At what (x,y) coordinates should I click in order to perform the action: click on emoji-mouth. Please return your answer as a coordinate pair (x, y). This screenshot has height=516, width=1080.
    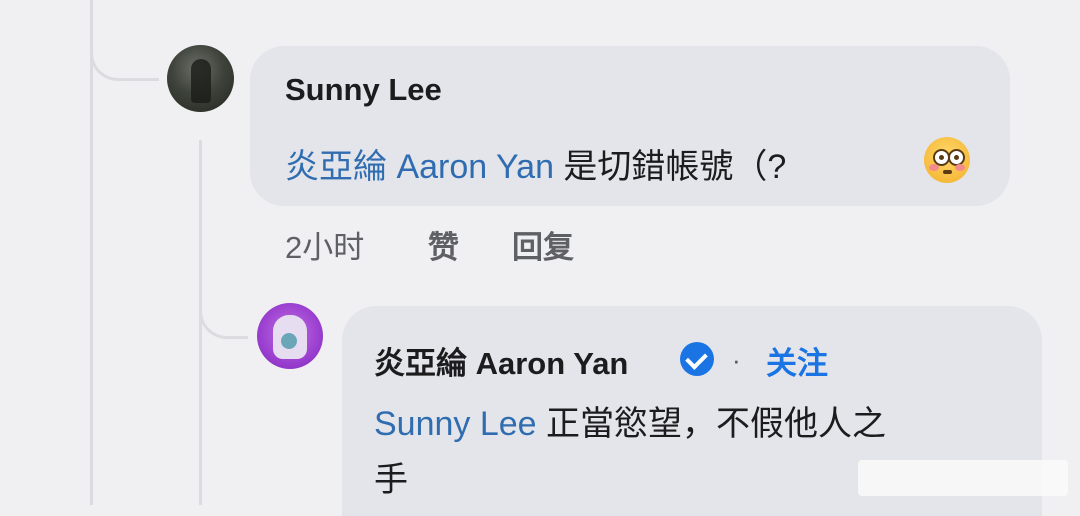
    Looking at the image, I should click on (947, 172).